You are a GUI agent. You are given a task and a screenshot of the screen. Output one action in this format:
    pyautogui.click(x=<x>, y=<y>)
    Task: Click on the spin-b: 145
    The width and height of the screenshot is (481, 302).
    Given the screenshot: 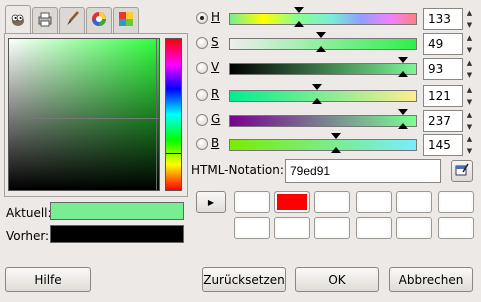 What is the action you would take?
    pyautogui.click(x=443, y=145)
    